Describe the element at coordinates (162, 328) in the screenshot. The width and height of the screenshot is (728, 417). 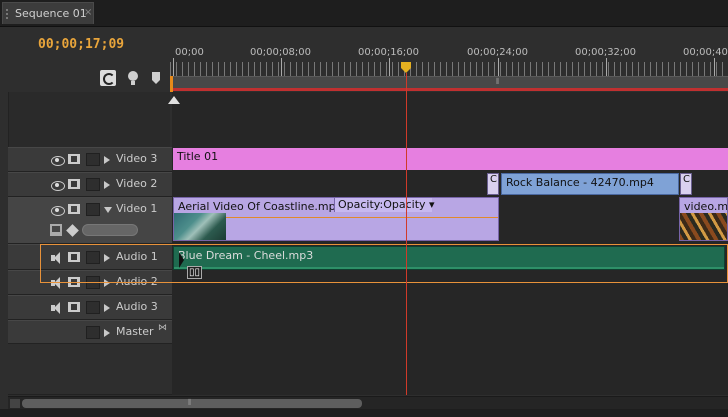
I see `master-track-type-icon: ⋈` at that location.